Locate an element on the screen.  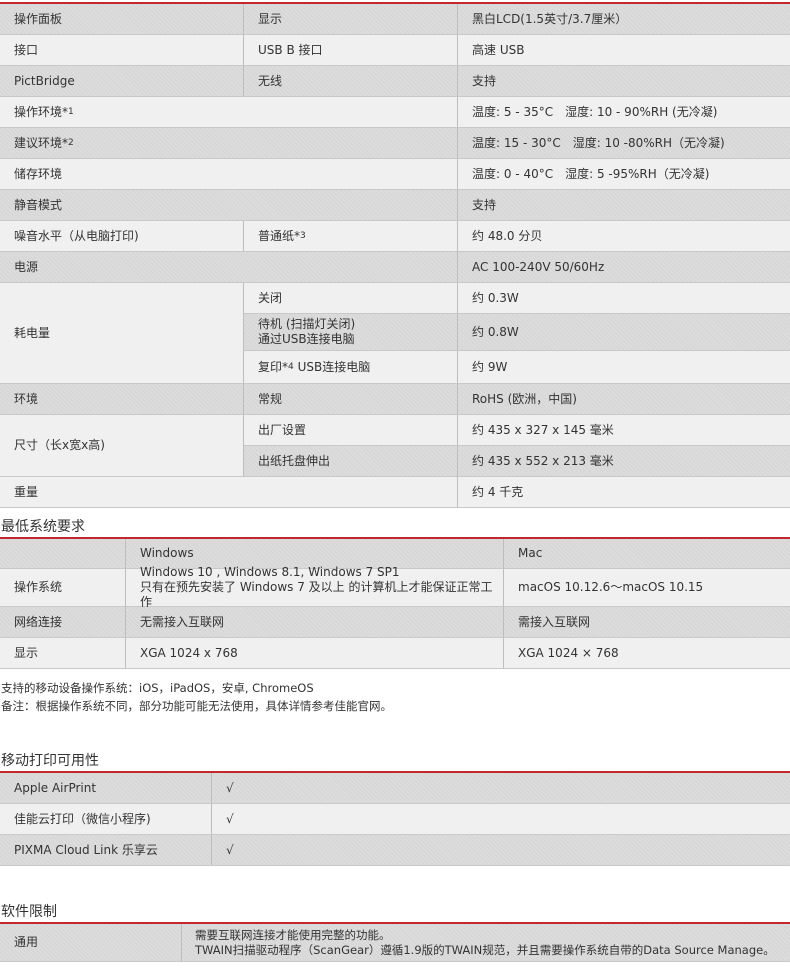
spec-label: PictBridge is located at coordinates (122, 81).